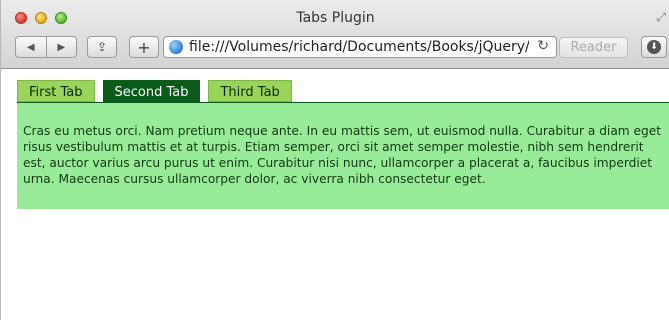  I want to click on forward-arrow-icon: ▶, so click(62, 47).